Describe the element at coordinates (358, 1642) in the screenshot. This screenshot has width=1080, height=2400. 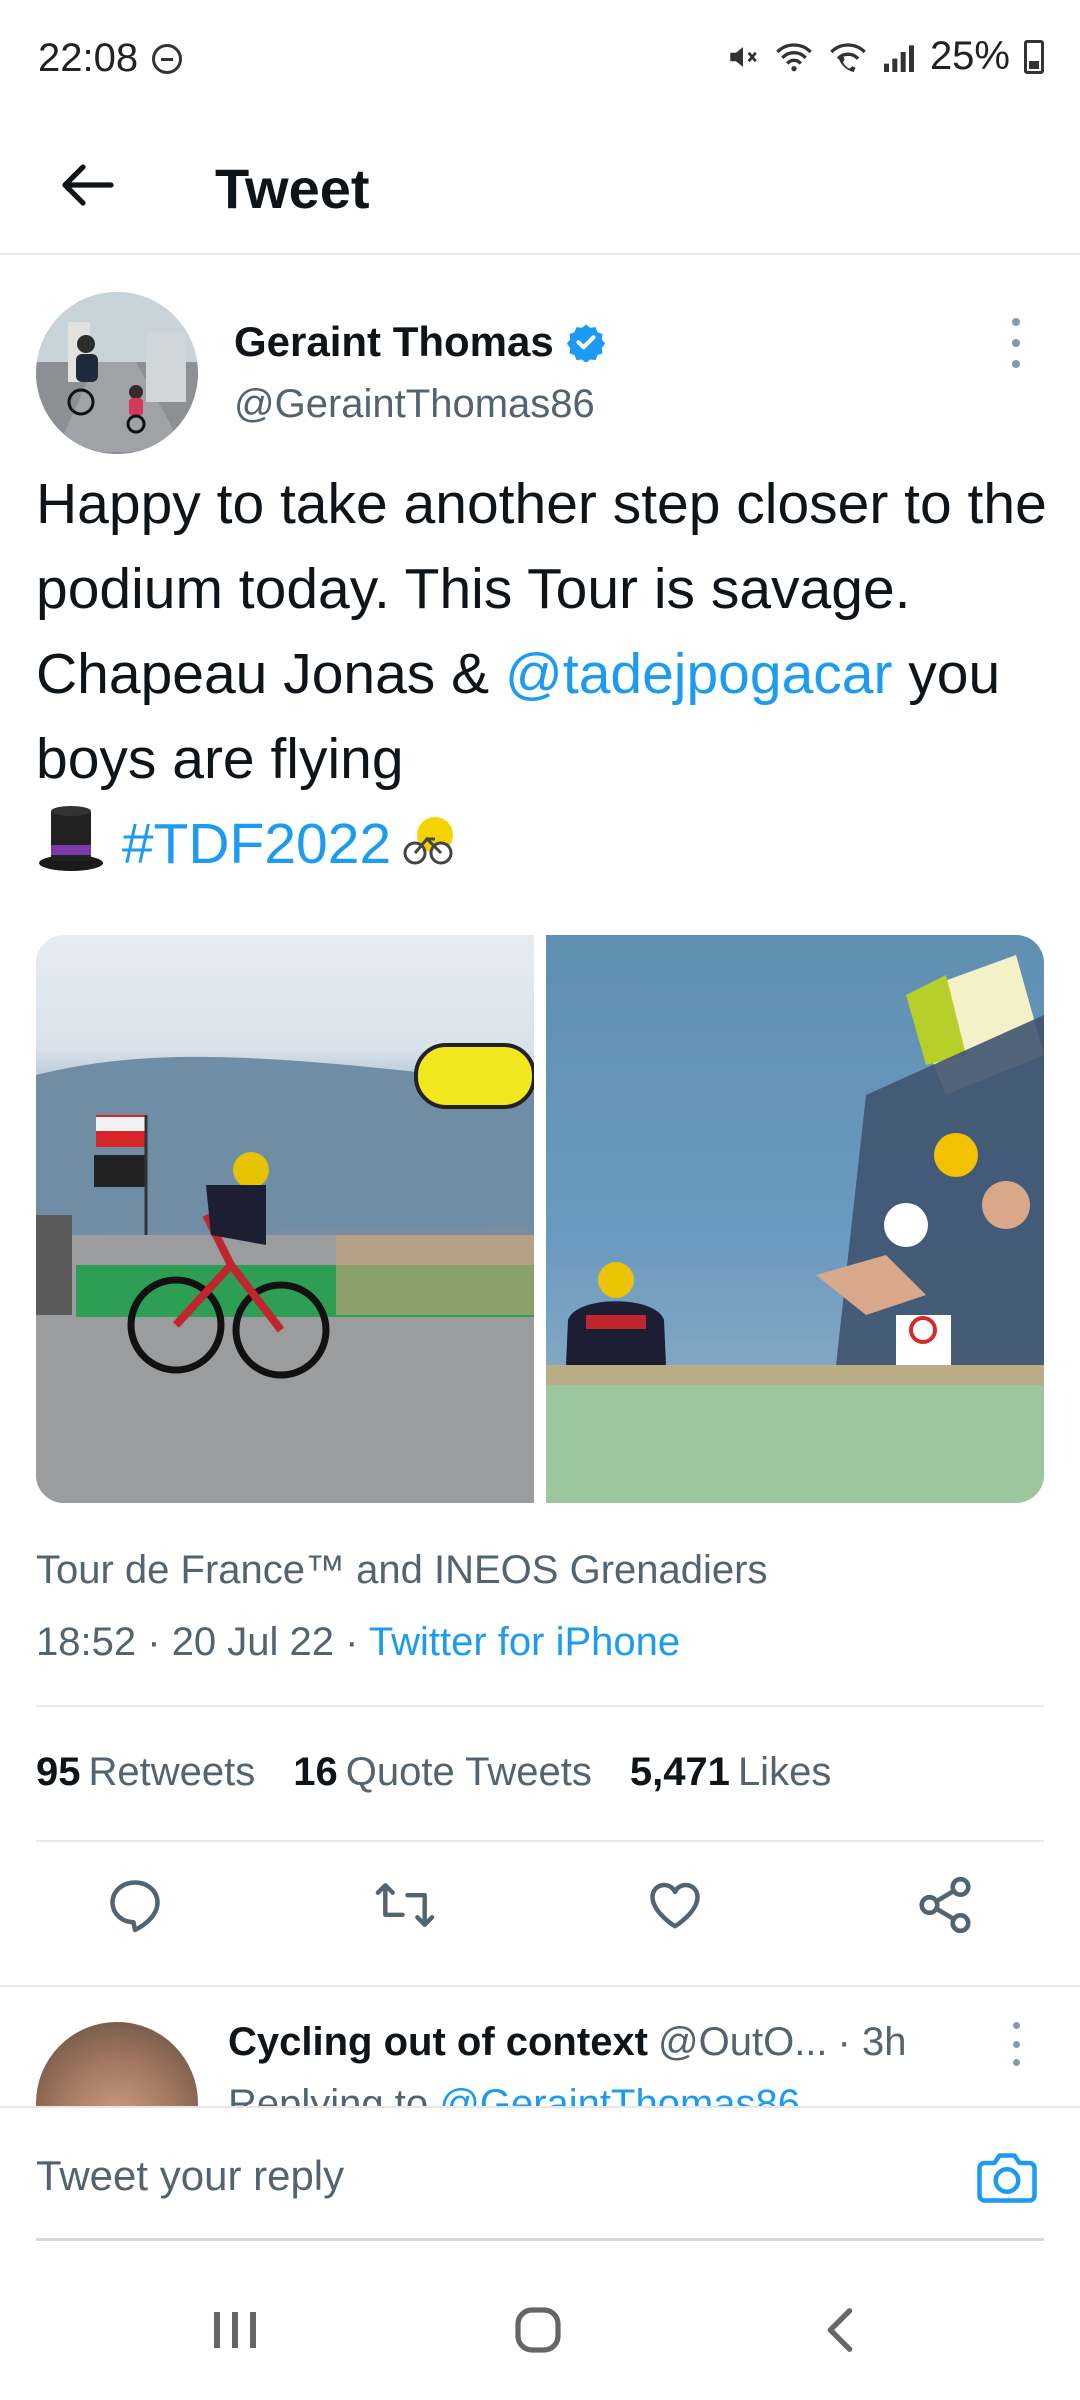
I see `tweet-timestamp: 18:52 · 20 Jul 22 · Twitter for iPhone` at that location.